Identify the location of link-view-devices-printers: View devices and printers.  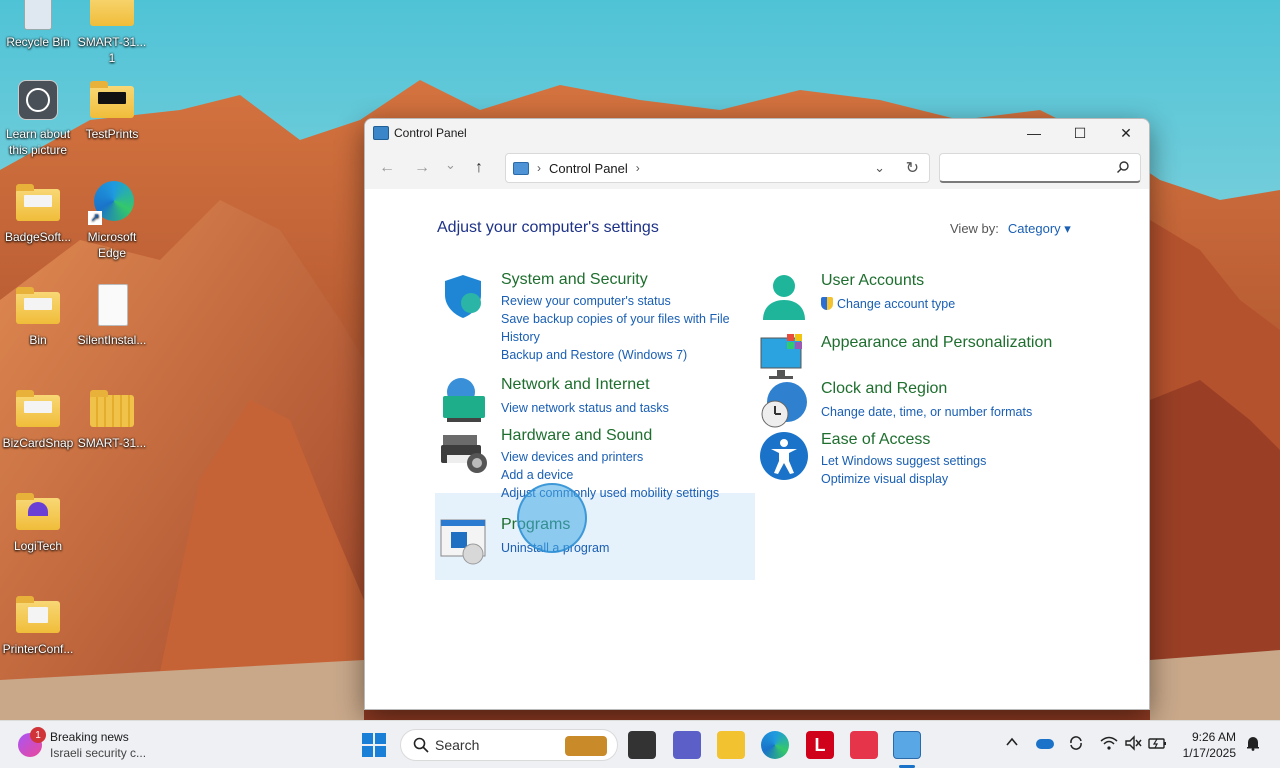
(610, 457).